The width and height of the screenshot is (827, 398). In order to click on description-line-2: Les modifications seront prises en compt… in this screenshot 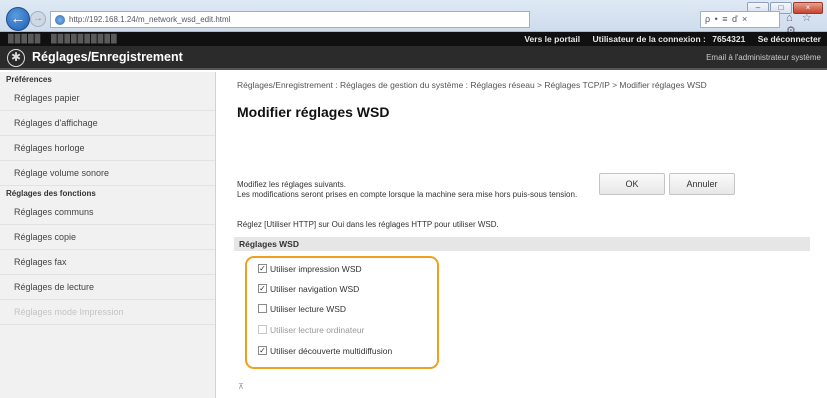, I will do `click(407, 194)`.